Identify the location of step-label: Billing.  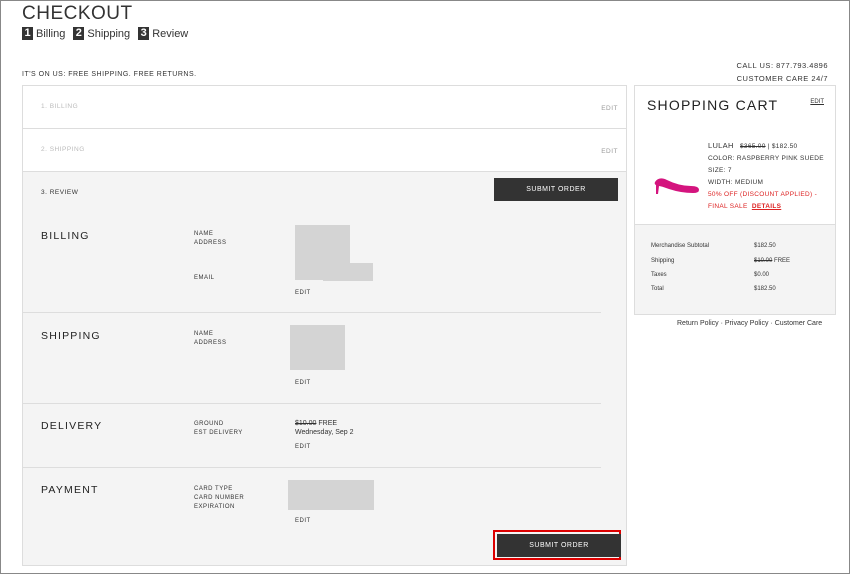
(51, 33).